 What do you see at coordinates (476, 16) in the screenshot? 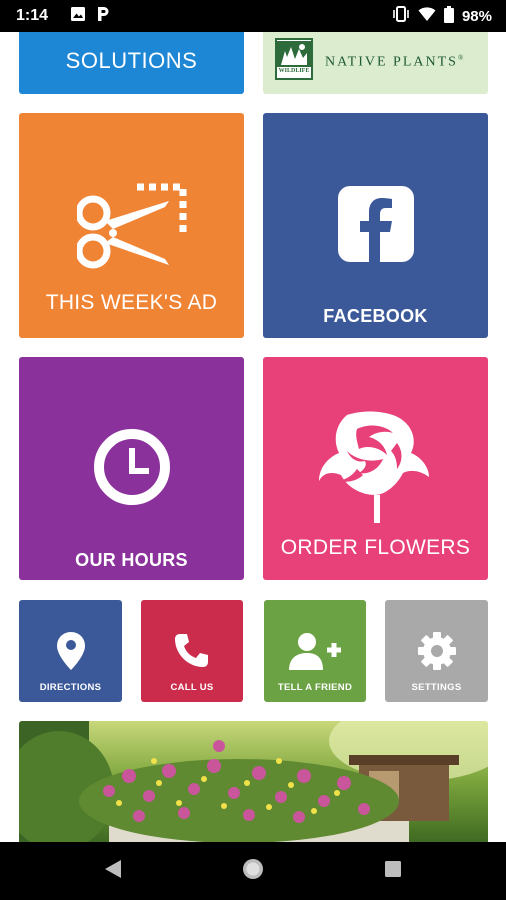
I see `battery-percent: 98%` at bounding box center [476, 16].